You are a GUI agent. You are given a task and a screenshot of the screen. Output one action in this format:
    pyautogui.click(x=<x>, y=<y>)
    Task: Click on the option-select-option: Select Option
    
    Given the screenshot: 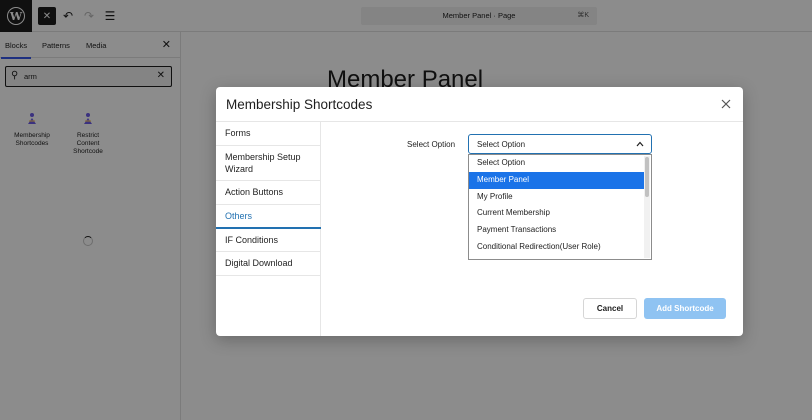 What is the action you would take?
    pyautogui.click(x=556, y=163)
    